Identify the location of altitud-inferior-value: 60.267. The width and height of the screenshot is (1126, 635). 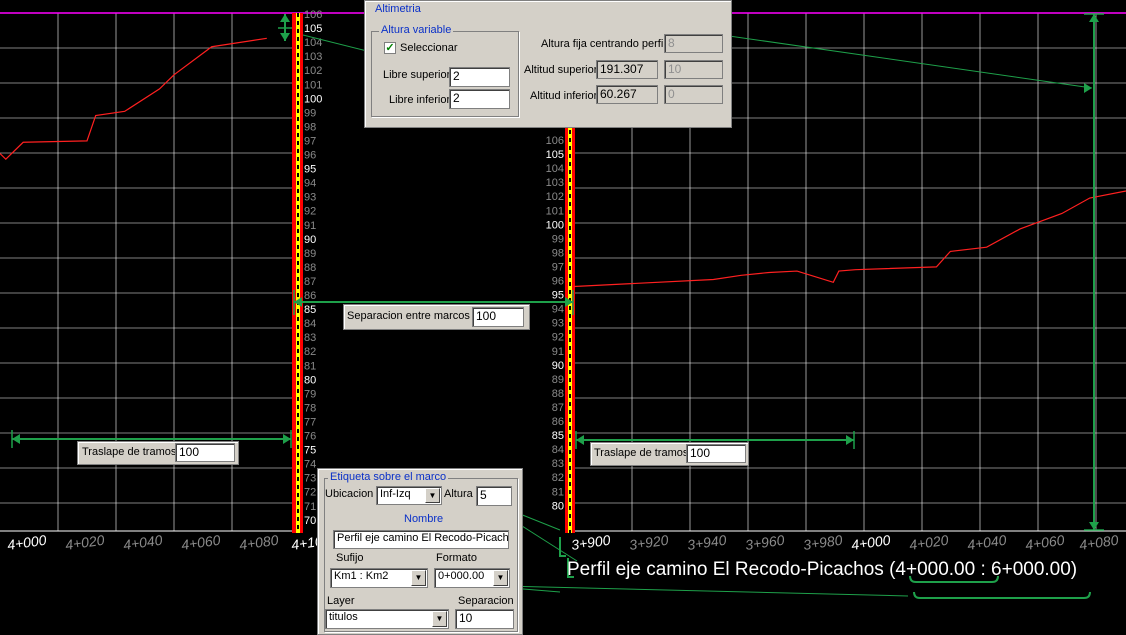
(627, 94).